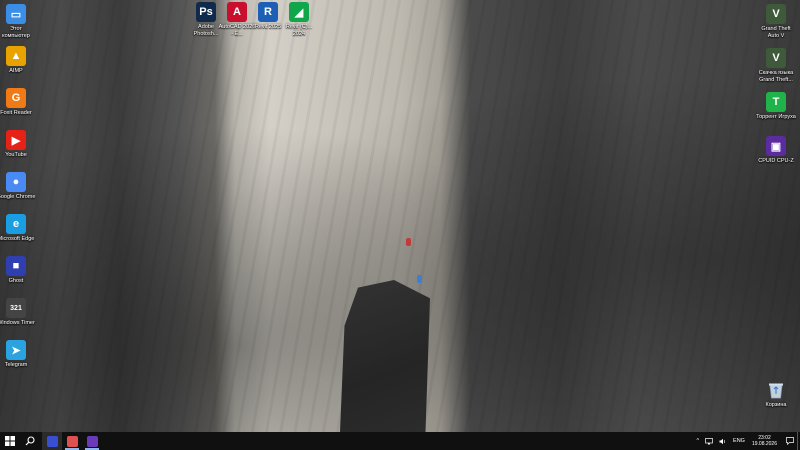 The image size is (800, 450). Describe the element at coordinates (776, 58) in the screenshot. I see `gta-lang-icon: V` at that location.